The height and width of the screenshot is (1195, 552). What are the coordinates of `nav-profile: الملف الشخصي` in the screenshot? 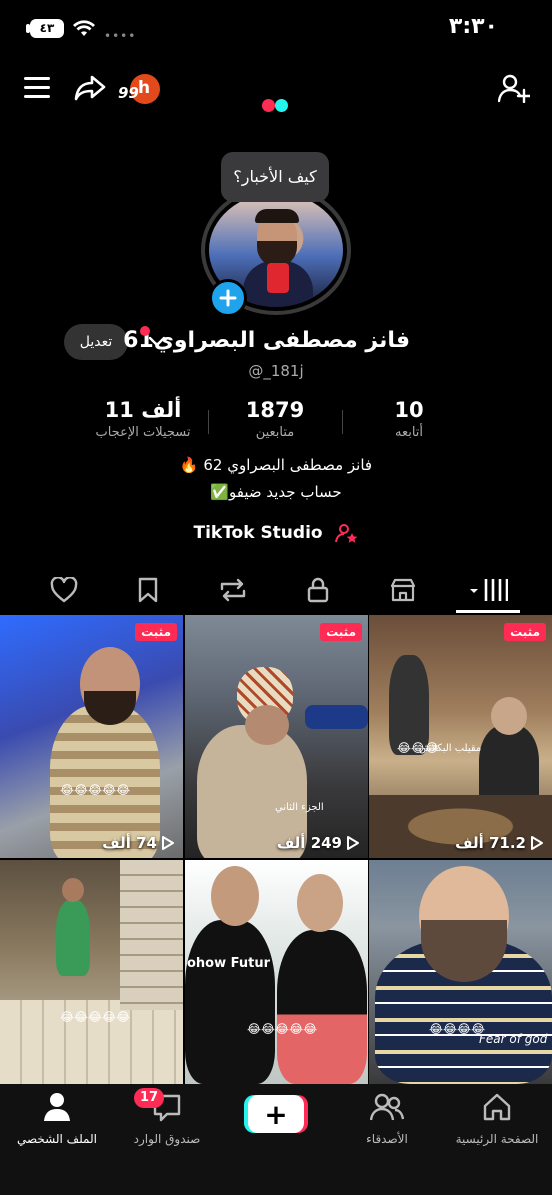 It's located at (57, 1119).